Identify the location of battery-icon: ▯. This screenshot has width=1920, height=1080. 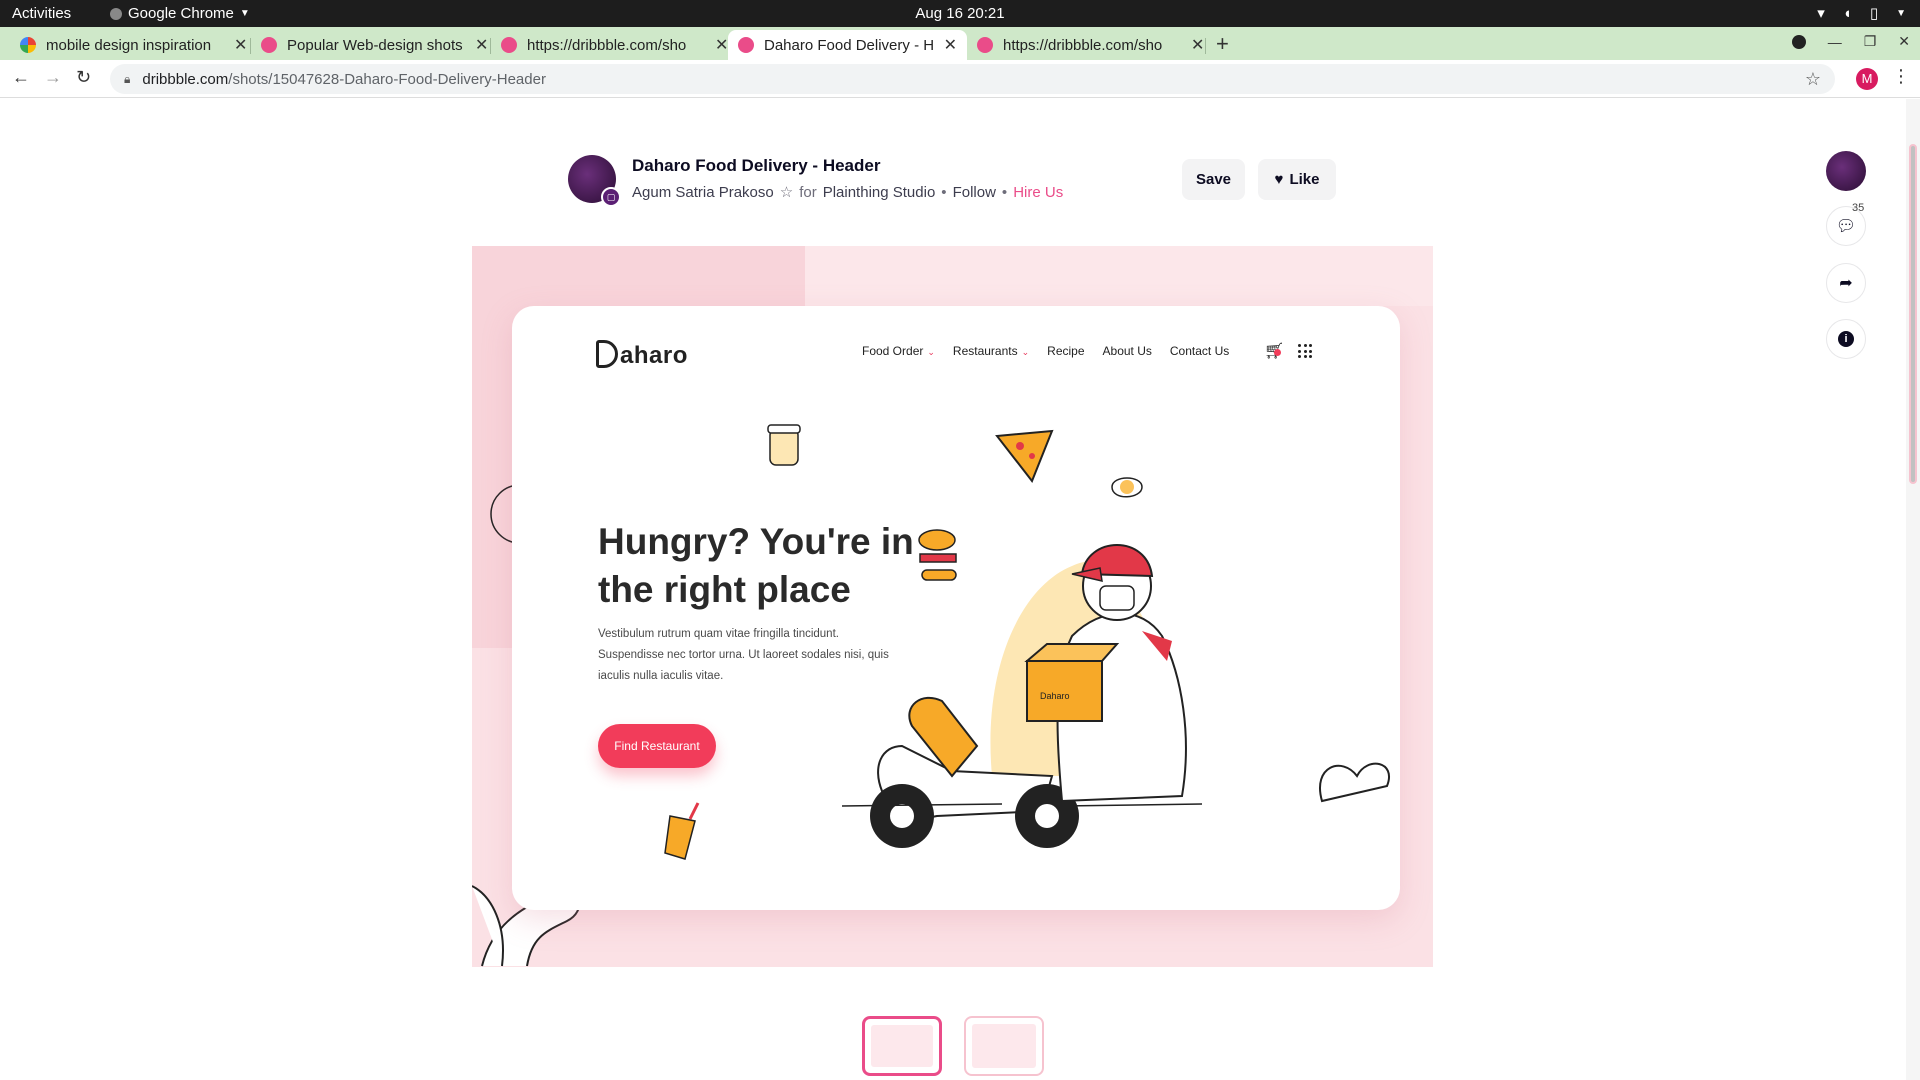
(1874, 13).